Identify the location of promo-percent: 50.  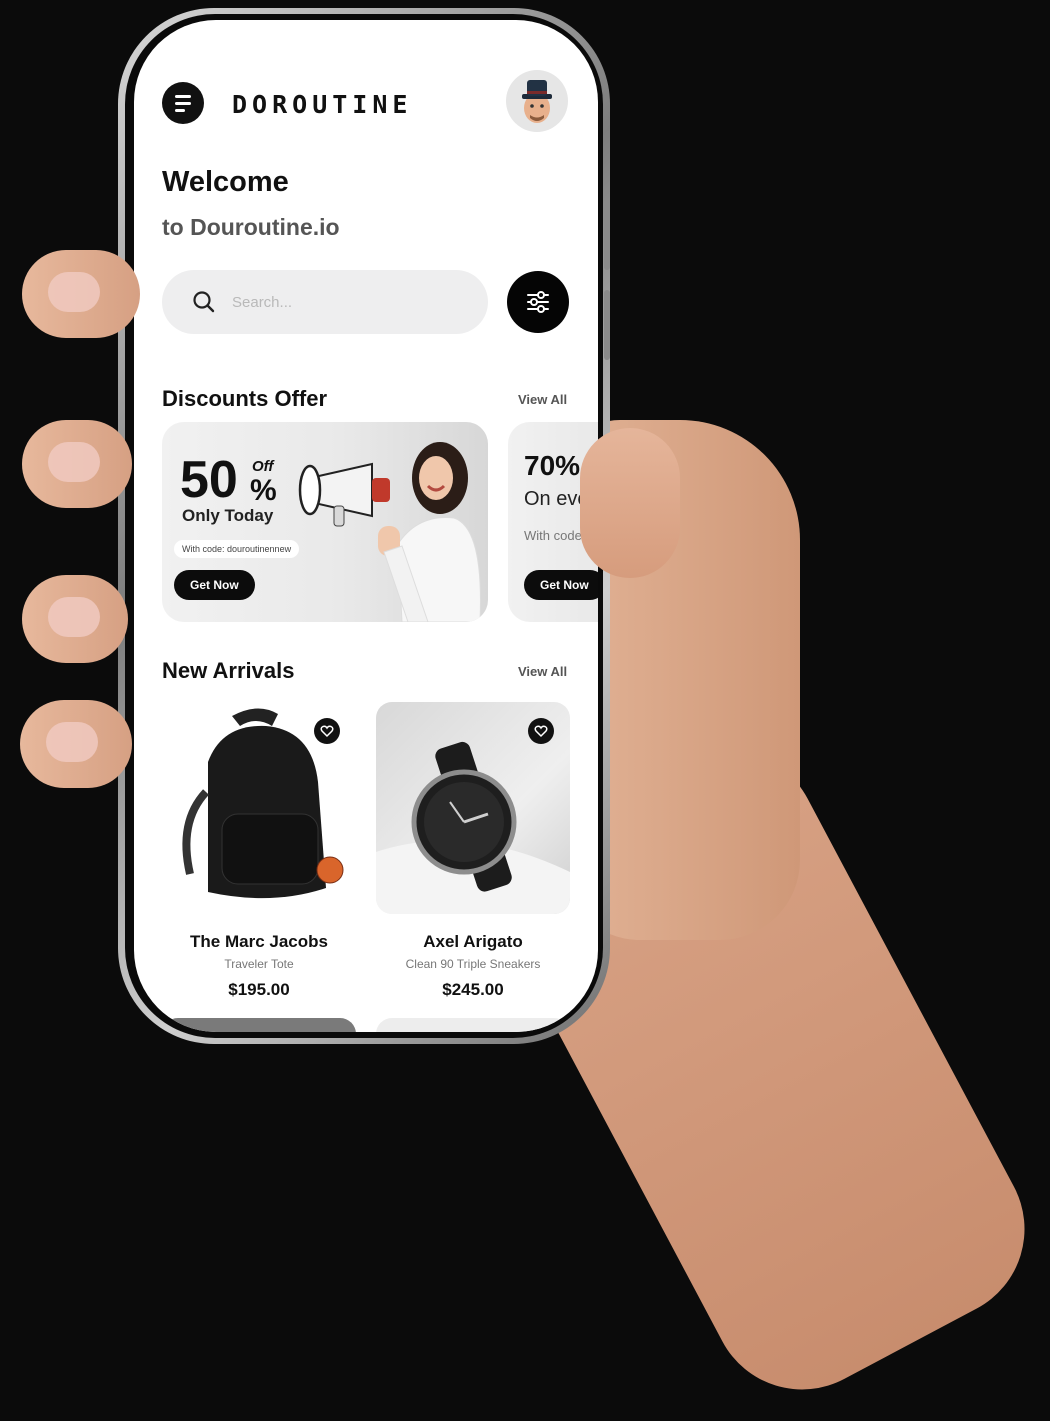
(209, 480).